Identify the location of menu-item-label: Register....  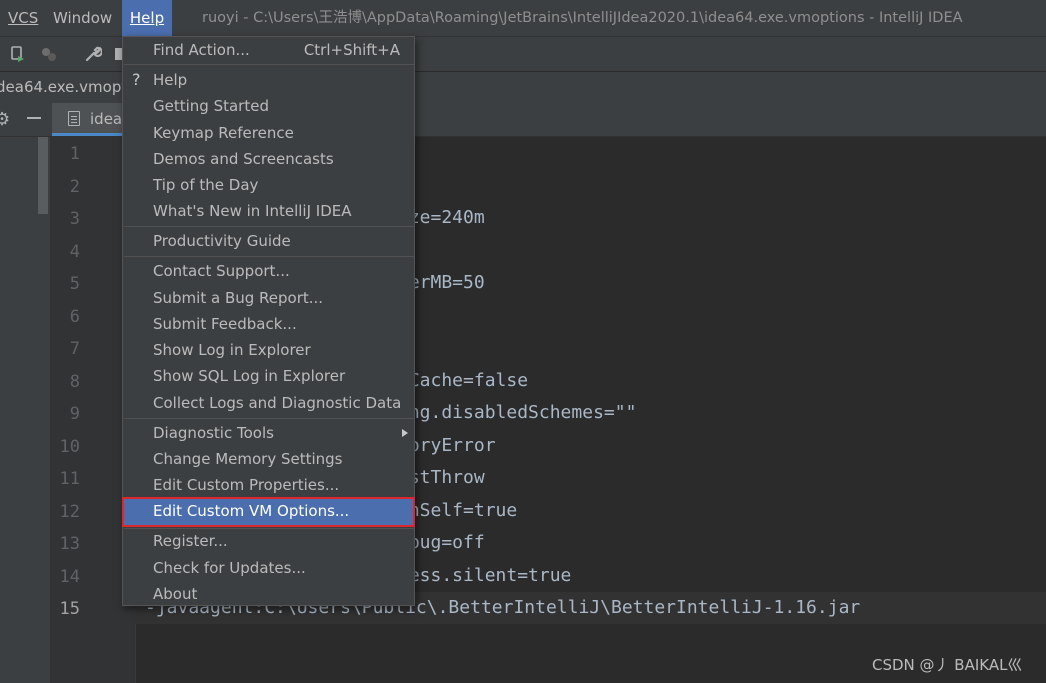
(190, 541).